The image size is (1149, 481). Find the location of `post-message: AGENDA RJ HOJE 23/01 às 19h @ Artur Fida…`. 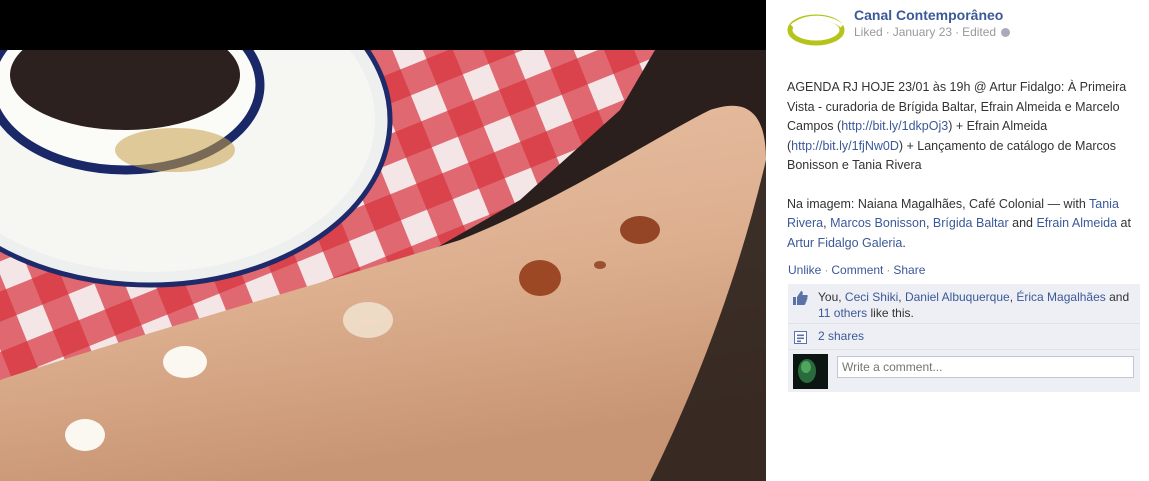

post-message: AGENDA RJ HOJE 23/01 às 19h @ Artur Fida… is located at coordinates (963, 165).